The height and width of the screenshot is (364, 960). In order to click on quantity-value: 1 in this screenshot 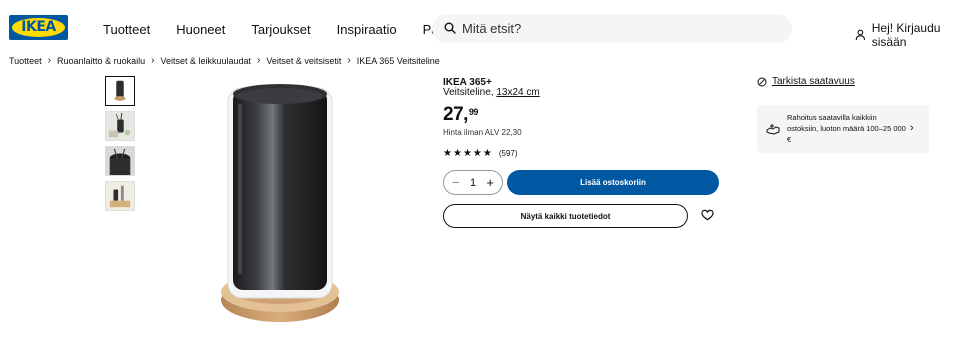, I will do `click(473, 183)`.